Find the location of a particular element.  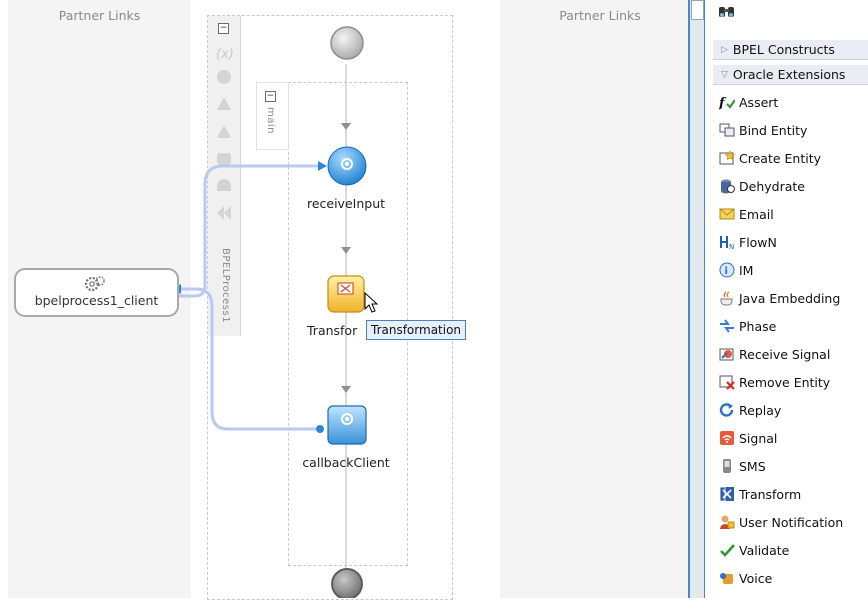

expand-icon: ▷ is located at coordinates (724, 49).